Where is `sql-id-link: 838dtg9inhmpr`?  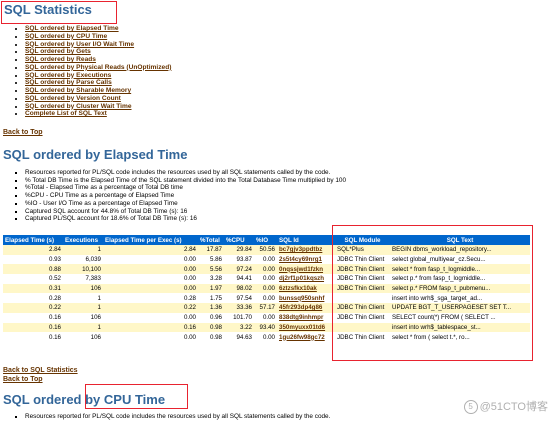 sql-id-link: 838dtg9inhmpr is located at coordinates (301, 317).